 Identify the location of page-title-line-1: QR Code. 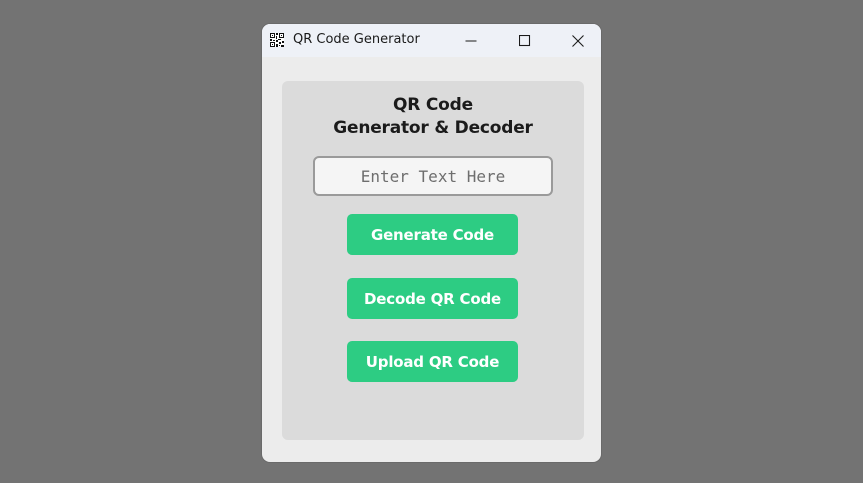
(433, 105).